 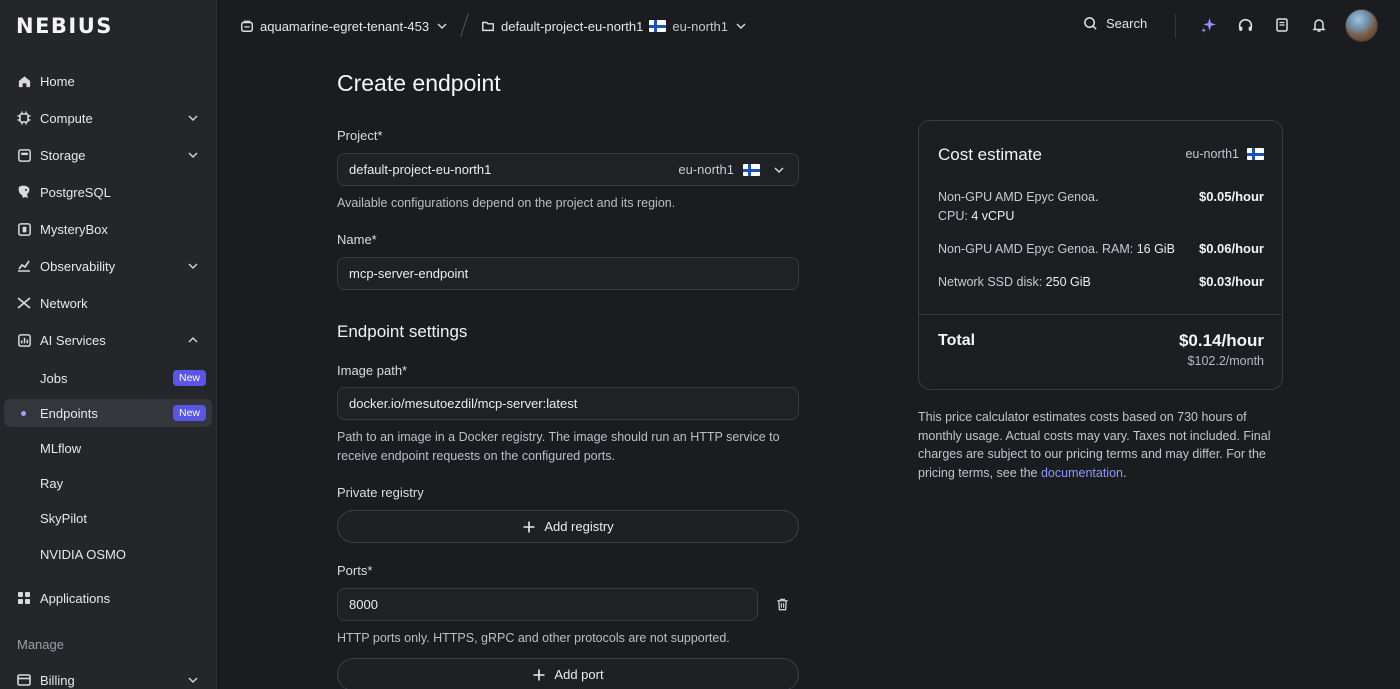 What do you see at coordinates (24, 192) in the screenshot?
I see `postgres-icon` at bounding box center [24, 192].